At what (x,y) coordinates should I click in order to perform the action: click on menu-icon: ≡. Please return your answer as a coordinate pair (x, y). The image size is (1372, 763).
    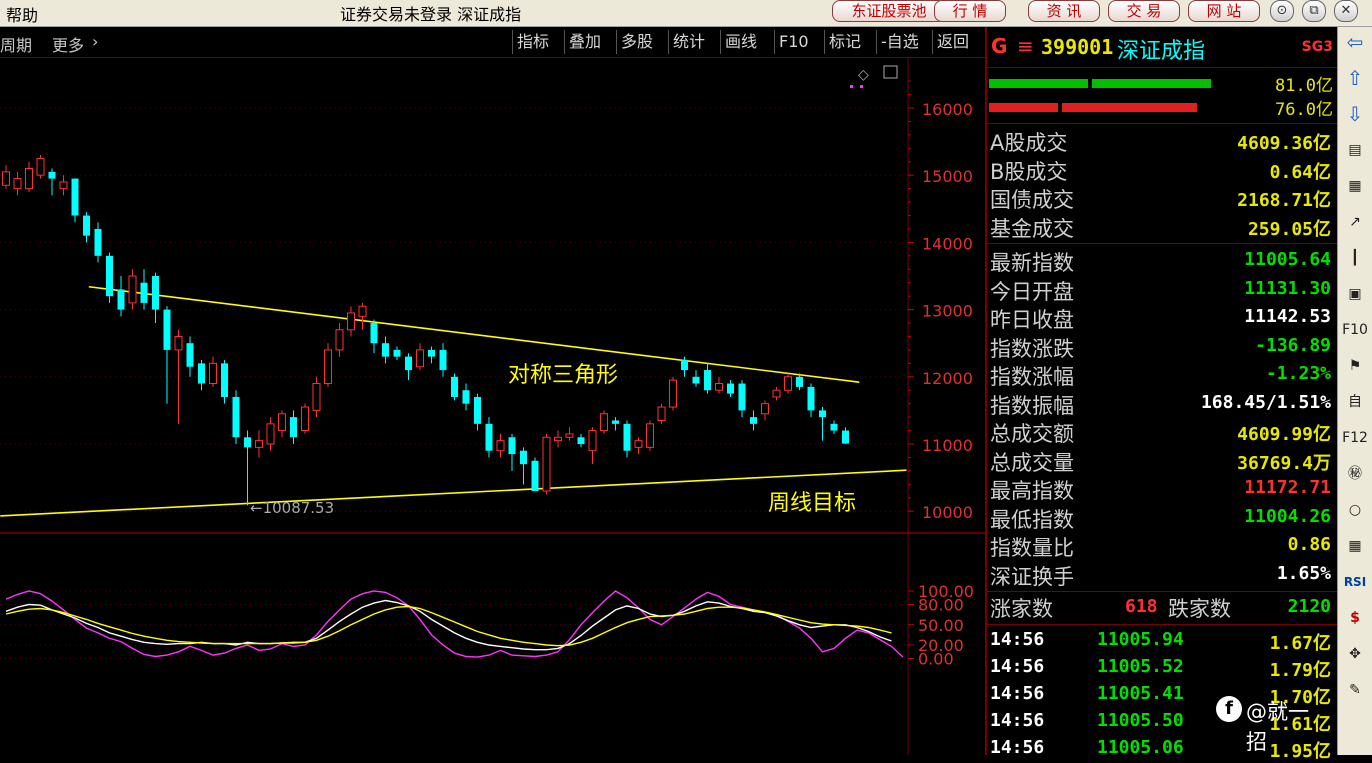
    Looking at the image, I should click on (1025, 46).